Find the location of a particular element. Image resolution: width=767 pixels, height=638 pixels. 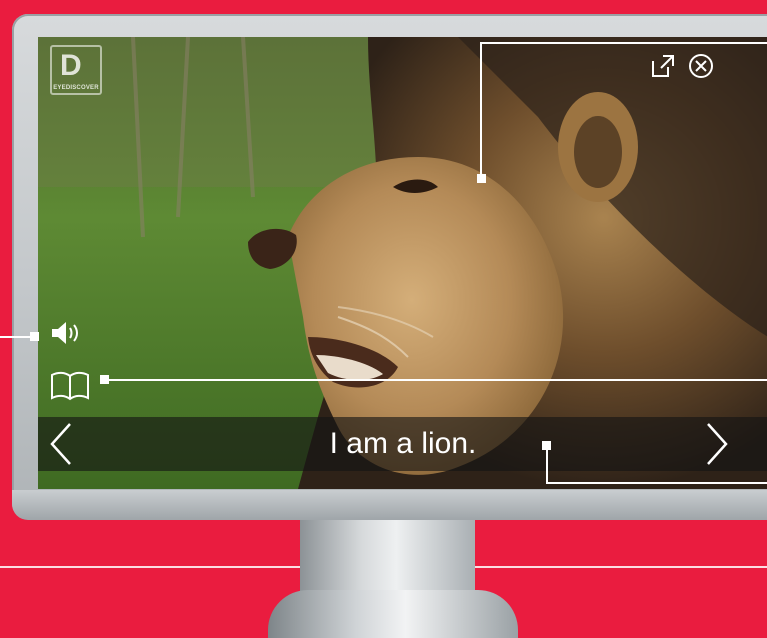

callout-line-book is located at coordinates (435, 380).